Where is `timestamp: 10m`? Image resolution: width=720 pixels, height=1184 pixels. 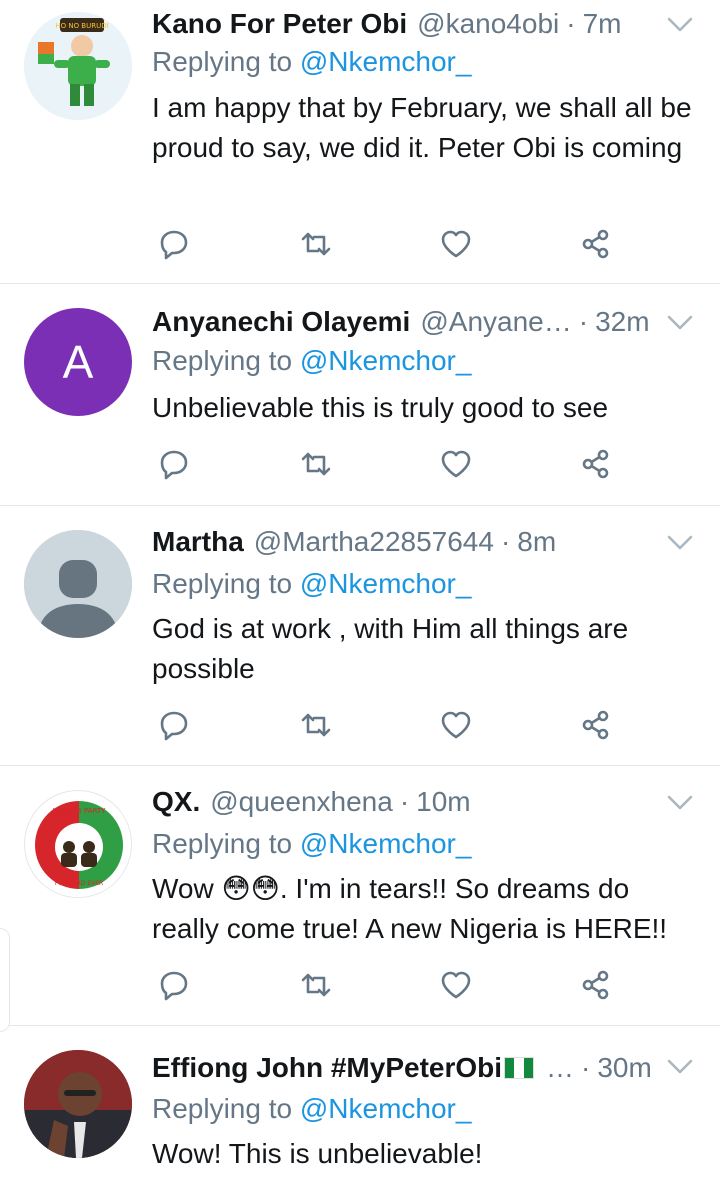 timestamp: 10m is located at coordinates (443, 802).